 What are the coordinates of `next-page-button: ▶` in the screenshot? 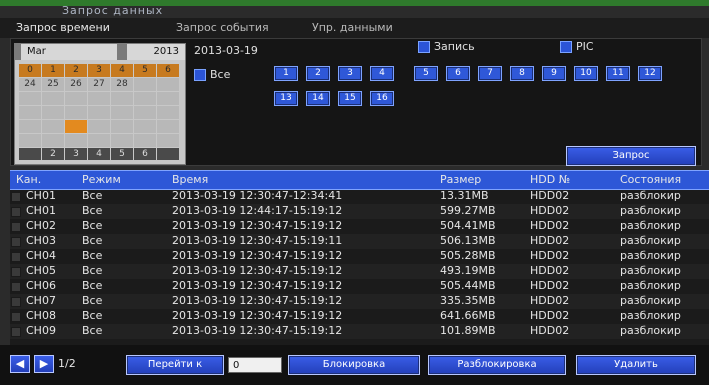 It's located at (44, 364).